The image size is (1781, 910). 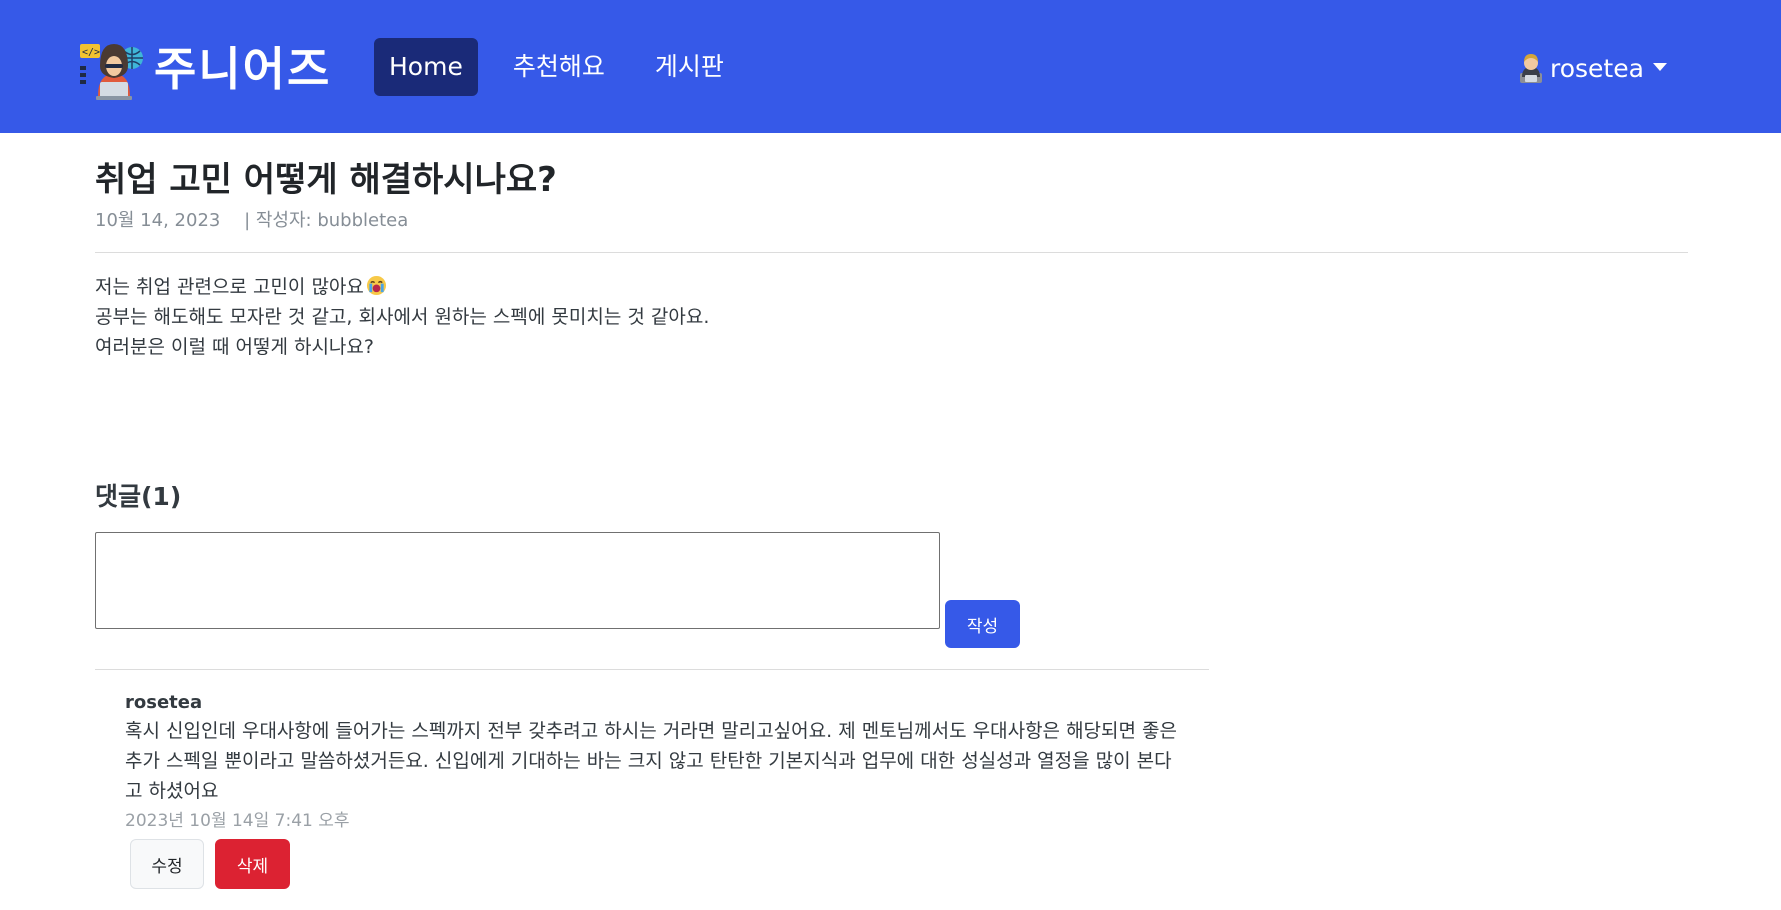 What do you see at coordinates (982, 624) in the screenshot?
I see `comment-submit-button: 작성` at bounding box center [982, 624].